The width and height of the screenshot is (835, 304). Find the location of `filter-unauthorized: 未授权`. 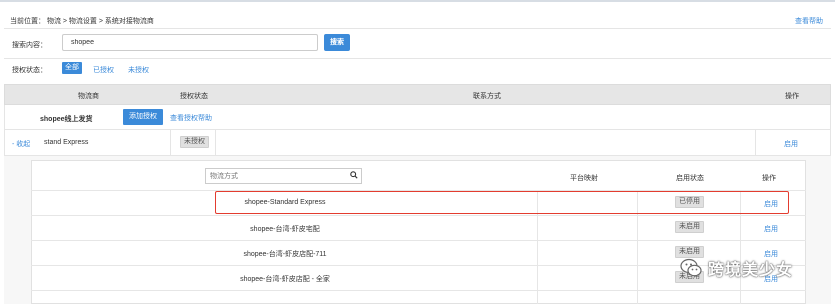

filter-unauthorized: 未授权 is located at coordinates (138, 70).